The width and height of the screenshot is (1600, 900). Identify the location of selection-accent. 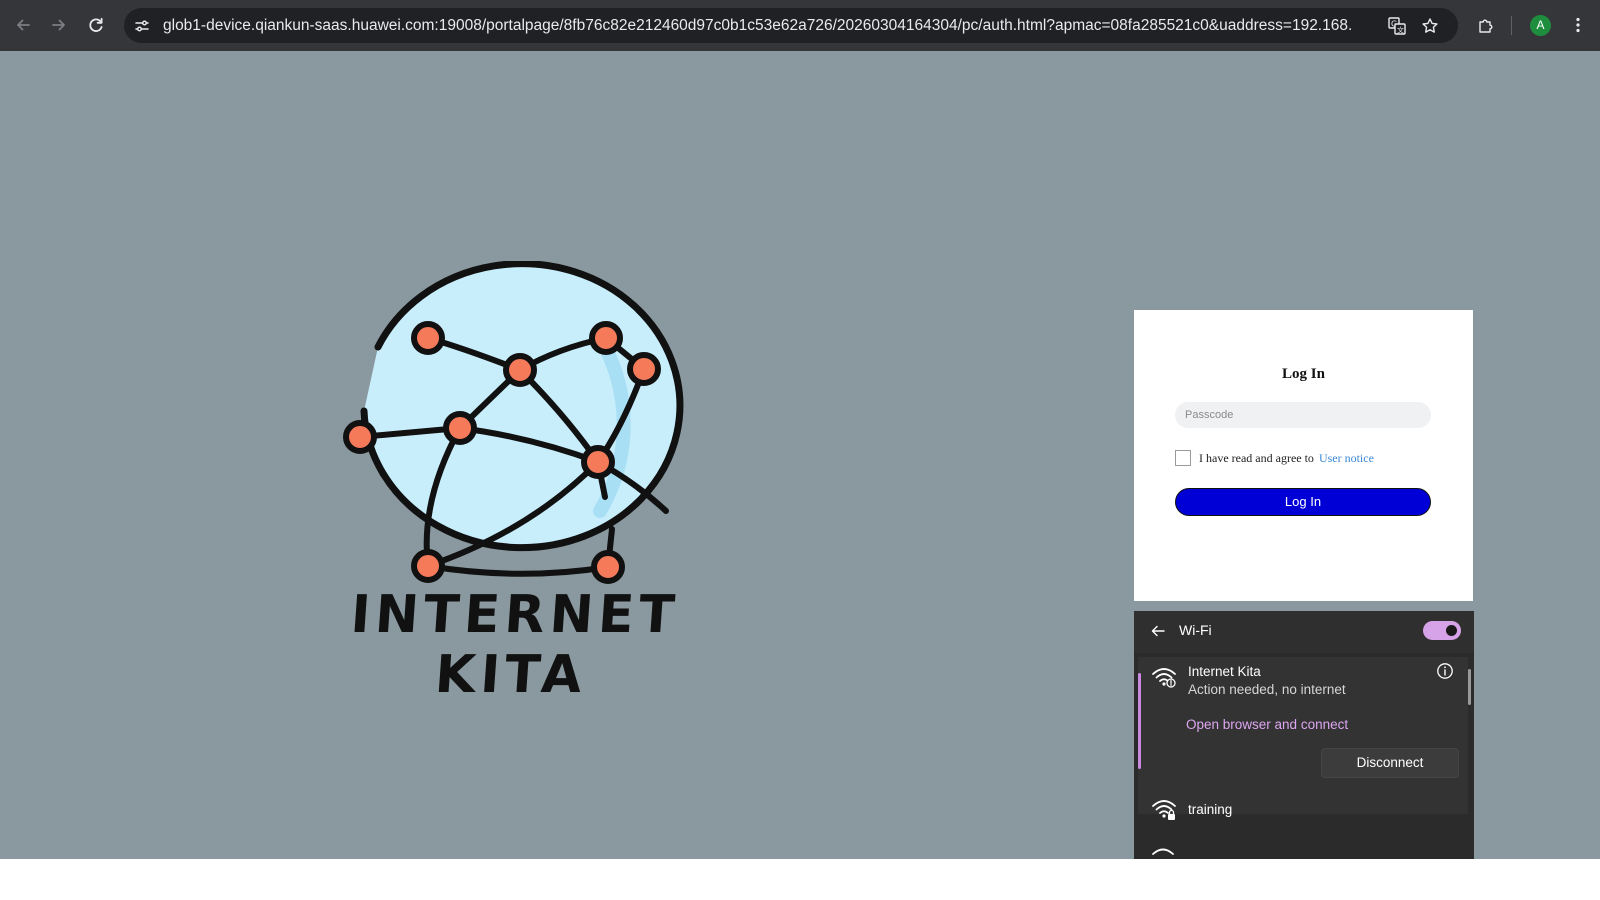
(1139, 721).